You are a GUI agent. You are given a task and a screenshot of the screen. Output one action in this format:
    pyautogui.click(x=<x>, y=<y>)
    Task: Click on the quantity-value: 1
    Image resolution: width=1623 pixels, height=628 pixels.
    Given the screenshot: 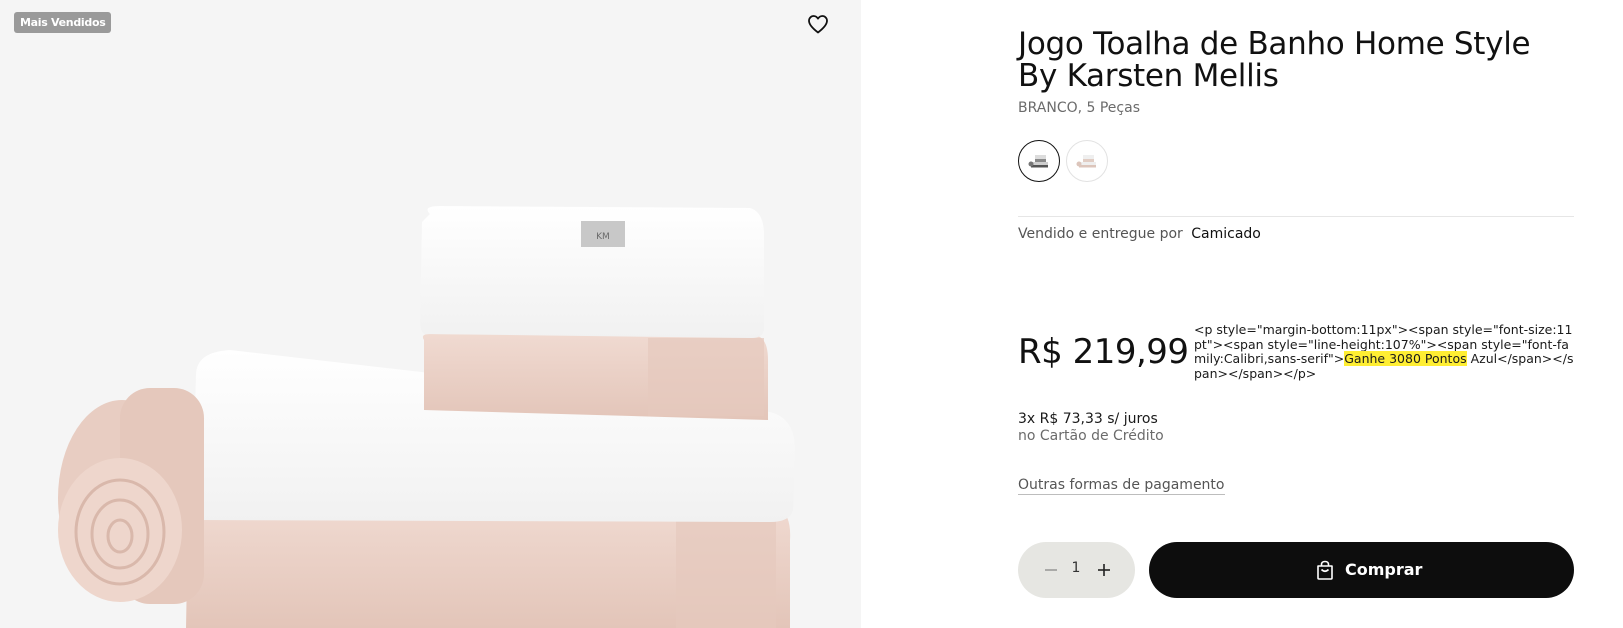 What is the action you would take?
    pyautogui.click(x=1076, y=568)
    